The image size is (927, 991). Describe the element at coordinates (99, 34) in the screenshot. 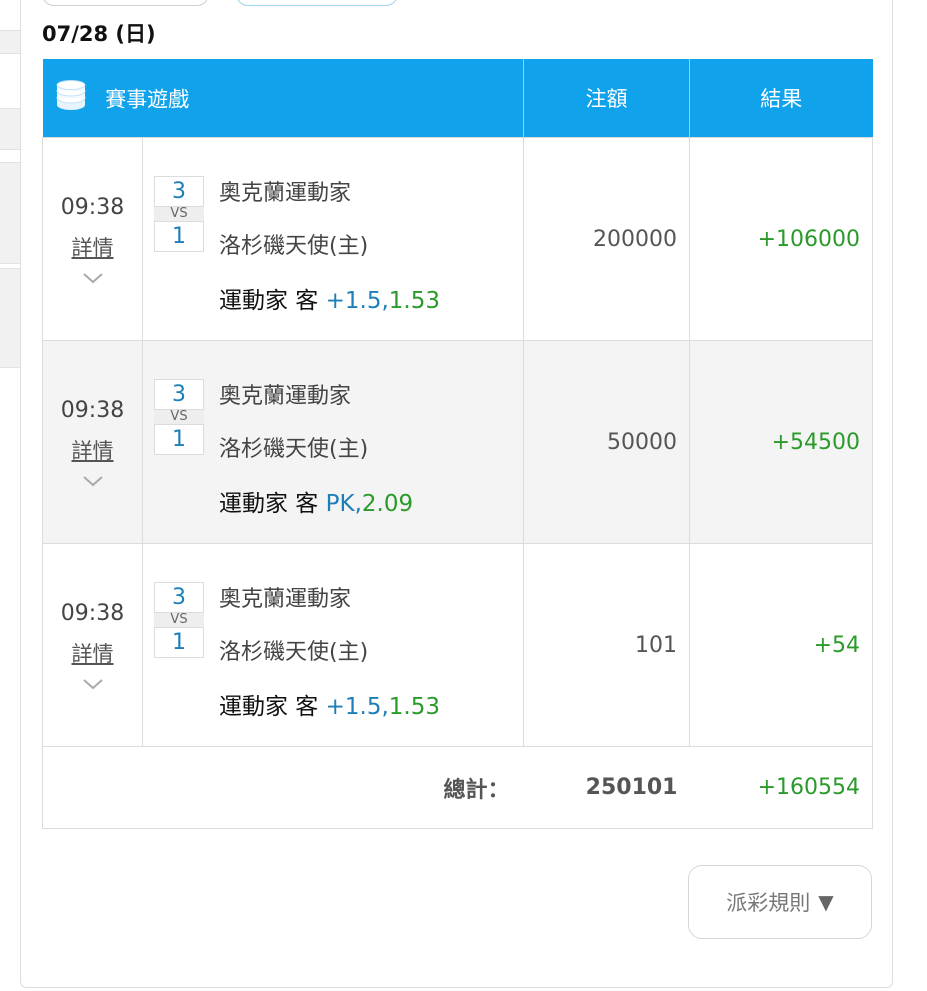

I see `date-heading: 07/28 (日)` at that location.